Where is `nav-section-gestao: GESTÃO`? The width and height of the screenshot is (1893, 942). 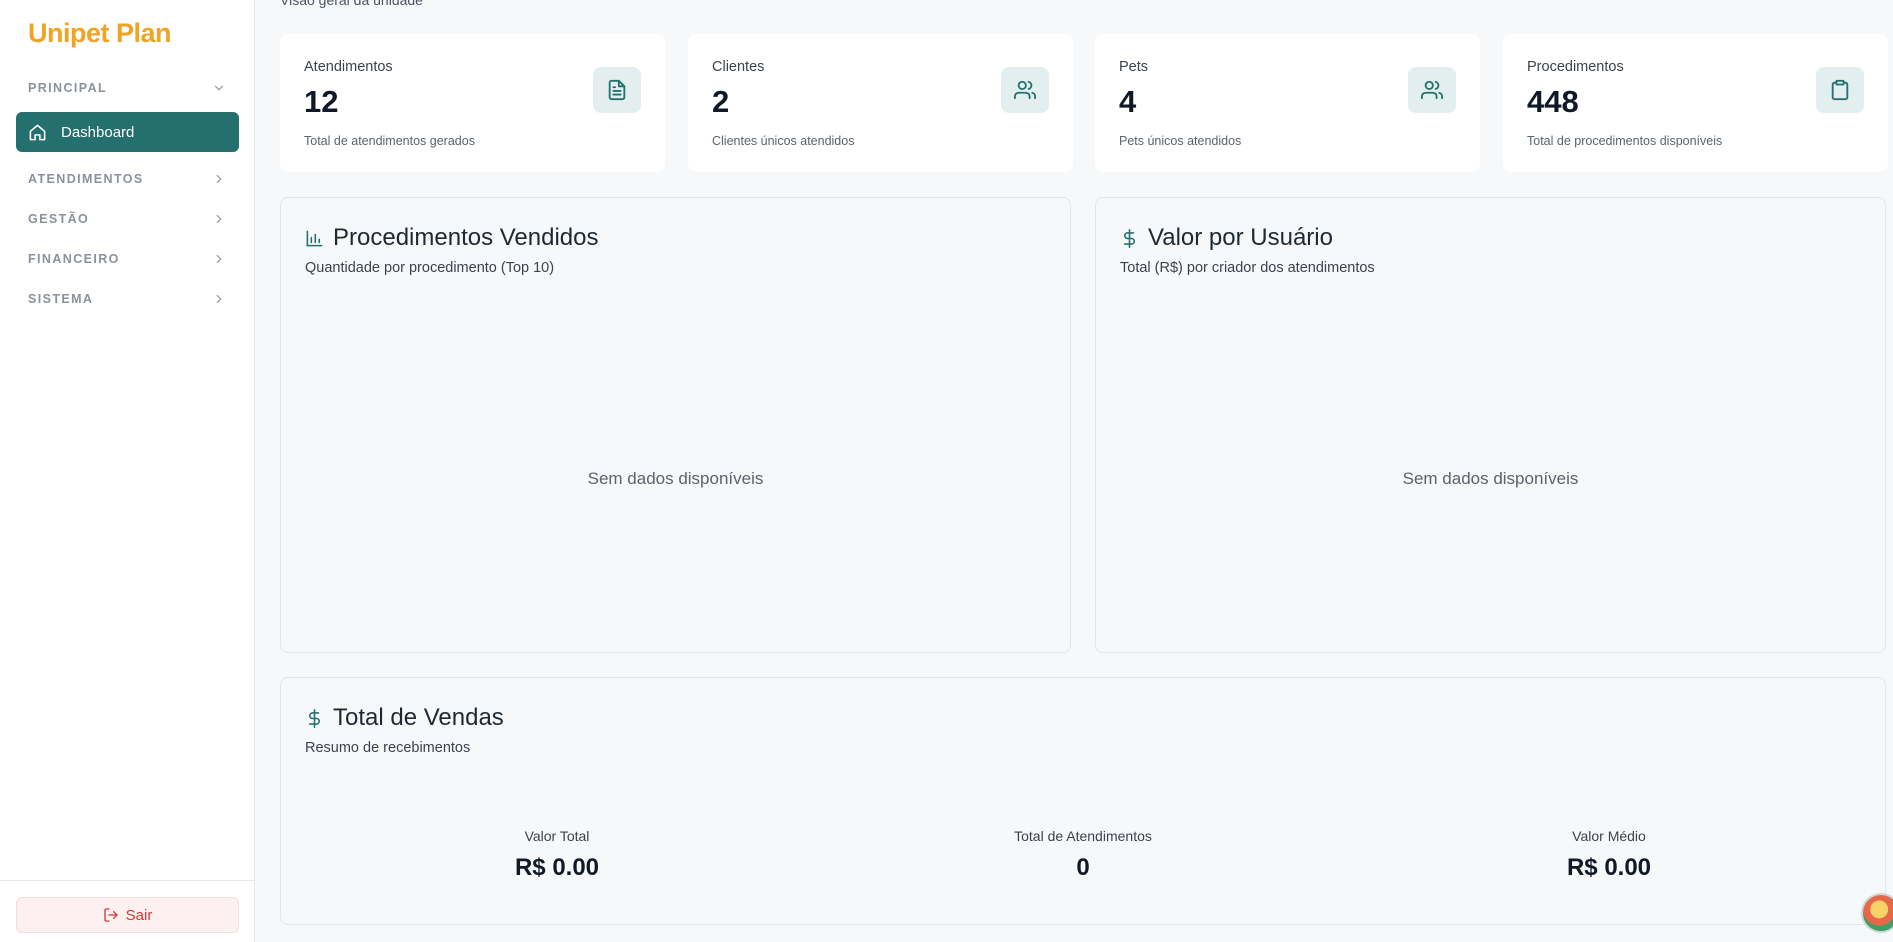
nav-section-gestao: GESTÃO is located at coordinates (127, 219).